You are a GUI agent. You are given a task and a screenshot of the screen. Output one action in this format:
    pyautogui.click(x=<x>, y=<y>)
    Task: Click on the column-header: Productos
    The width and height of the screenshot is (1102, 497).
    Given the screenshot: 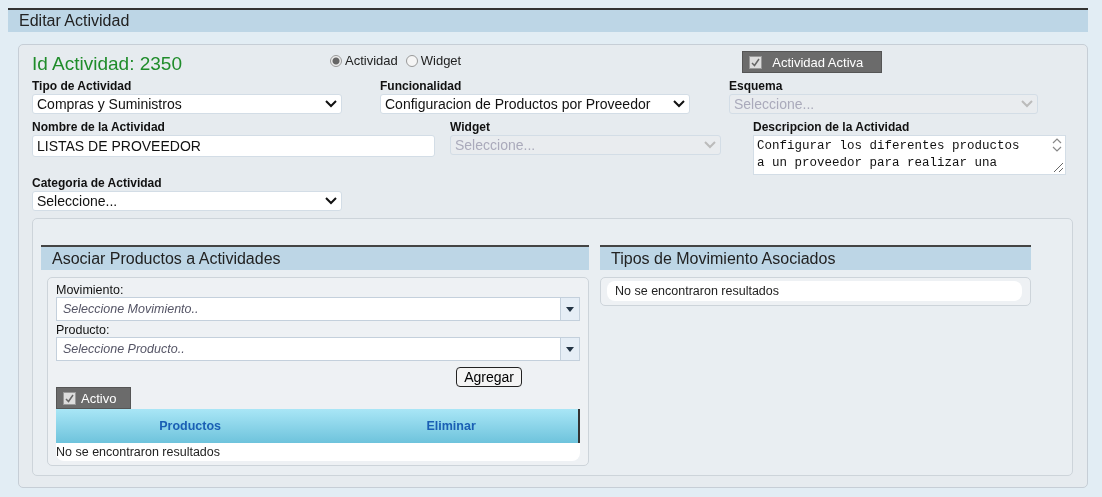 What is the action you would take?
    pyautogui.click(x=190, y=426)
    